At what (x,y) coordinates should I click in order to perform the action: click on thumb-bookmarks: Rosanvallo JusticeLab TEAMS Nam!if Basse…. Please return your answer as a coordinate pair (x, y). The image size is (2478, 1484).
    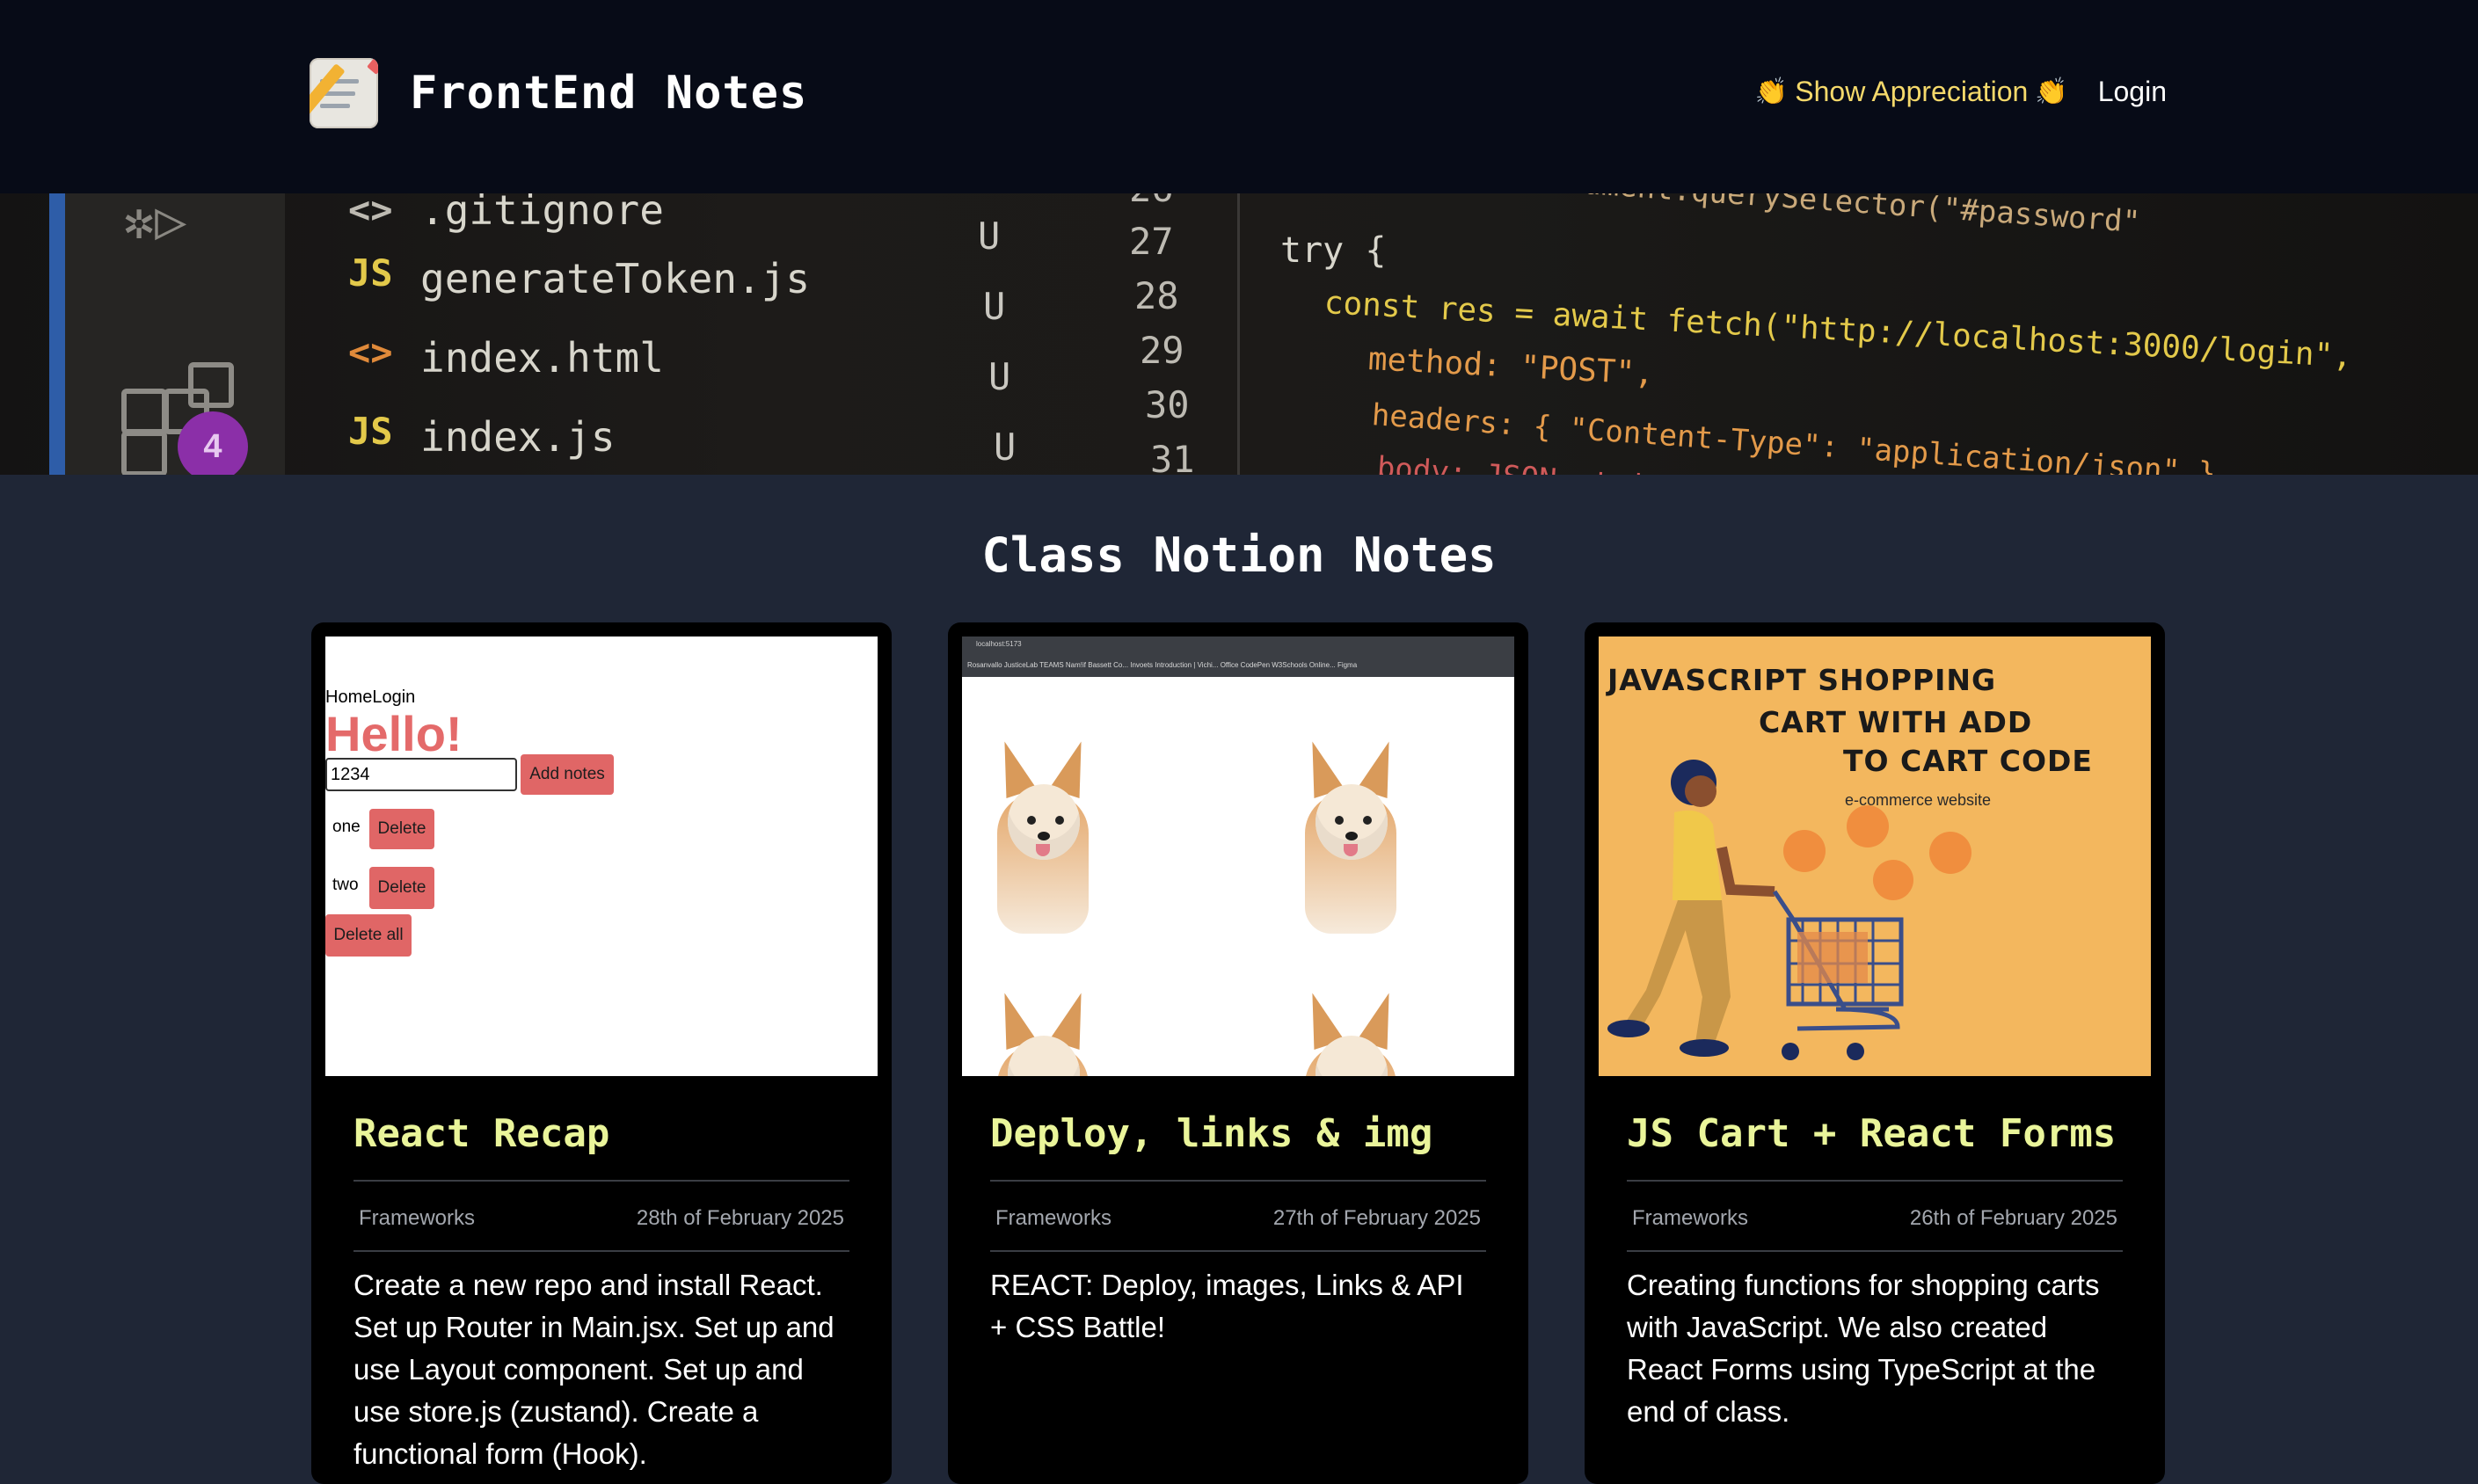
    Looking at the image, I should click on (1162, 665).